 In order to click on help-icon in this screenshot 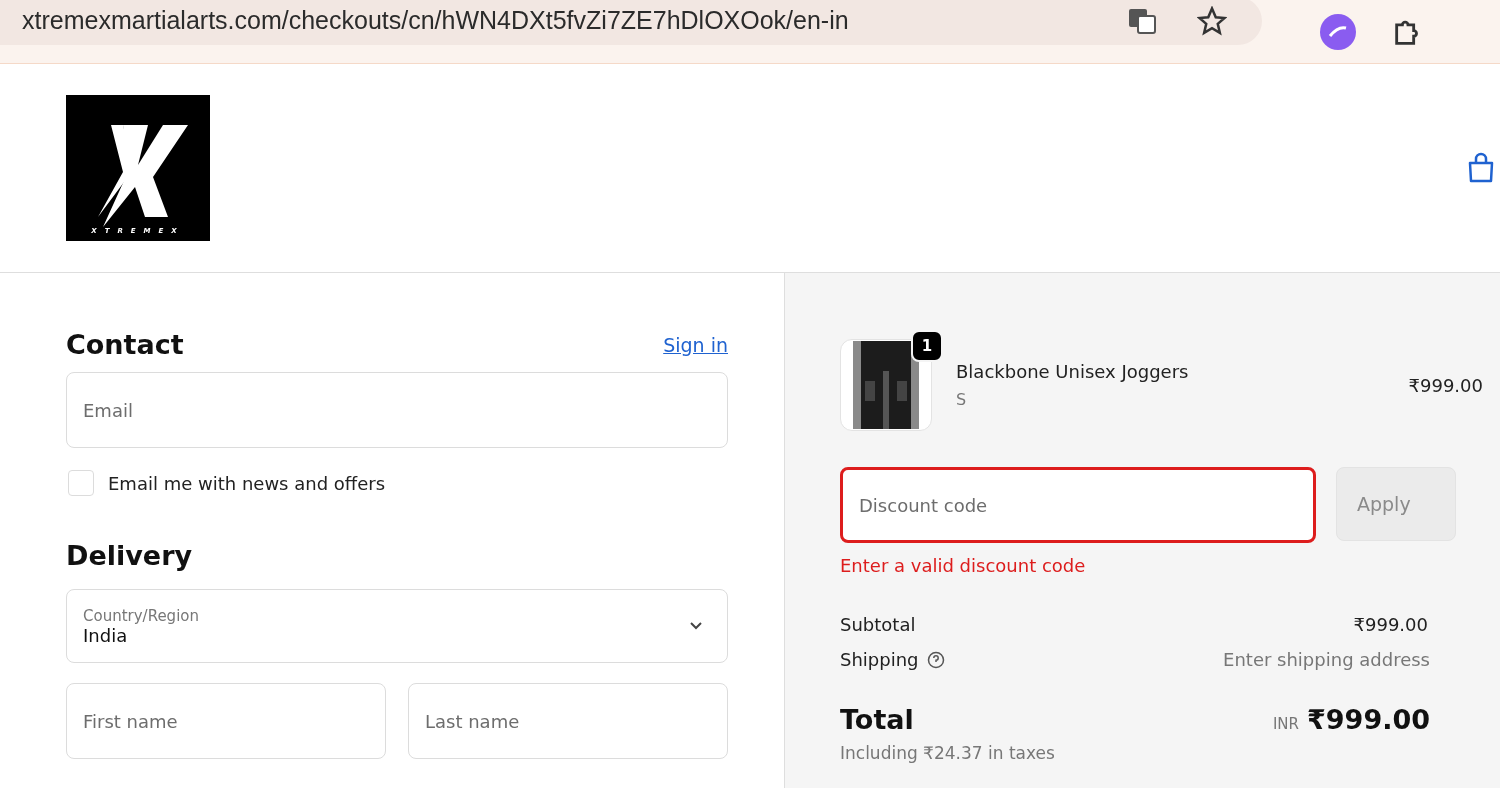, I will do `click(935, 659)`.